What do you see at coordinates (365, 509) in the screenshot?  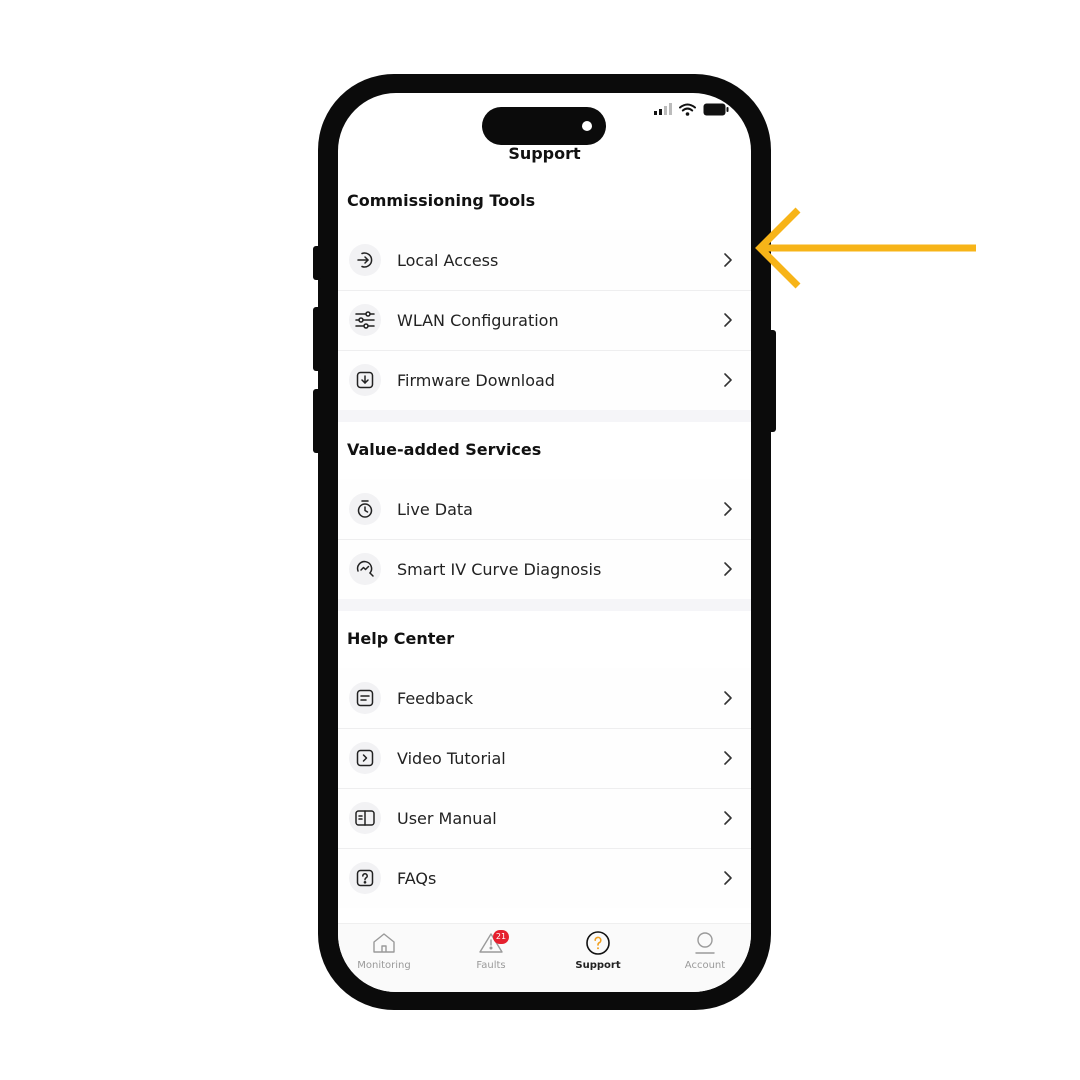 I see `stopwatch-icon` at bounding box center [365, 509].